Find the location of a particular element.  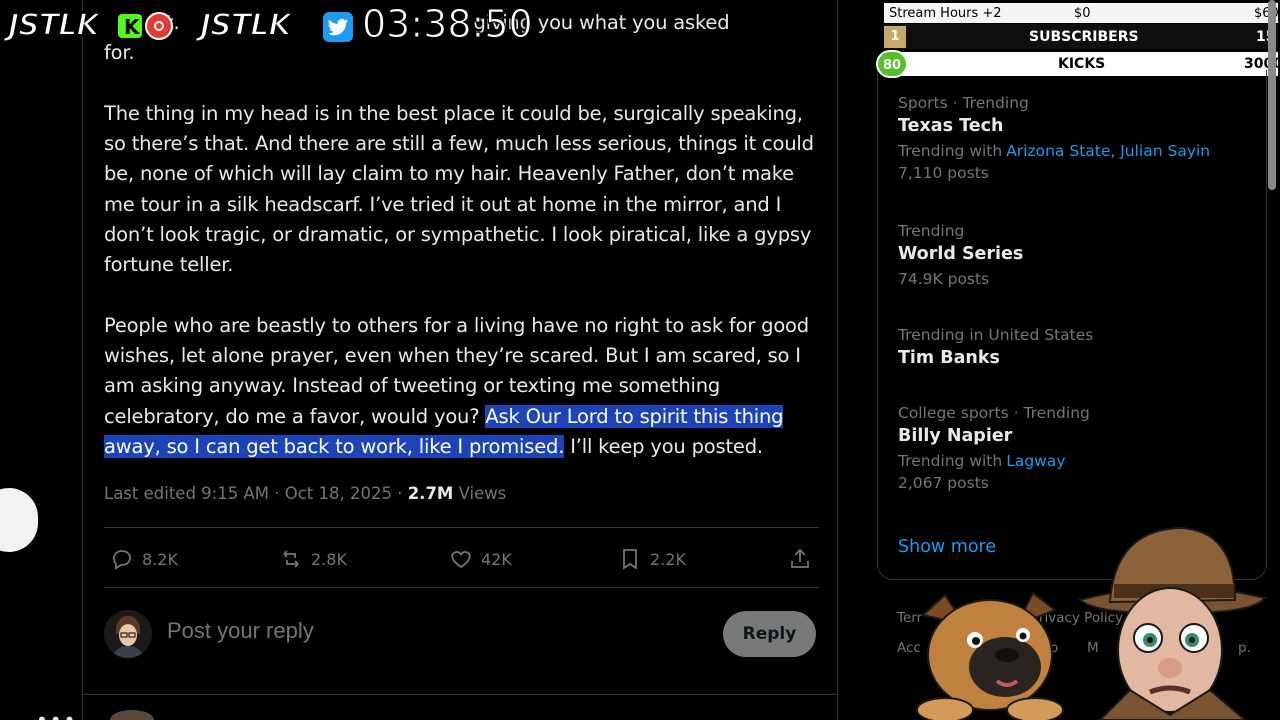

reply-action: 8.2K is located at coordinates (144, 559).